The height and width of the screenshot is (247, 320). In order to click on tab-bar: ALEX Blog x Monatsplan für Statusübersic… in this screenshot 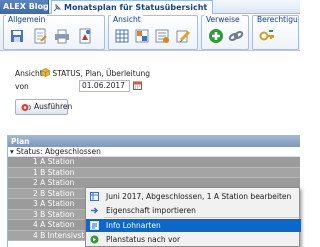, I will do `click(150, 7)`.